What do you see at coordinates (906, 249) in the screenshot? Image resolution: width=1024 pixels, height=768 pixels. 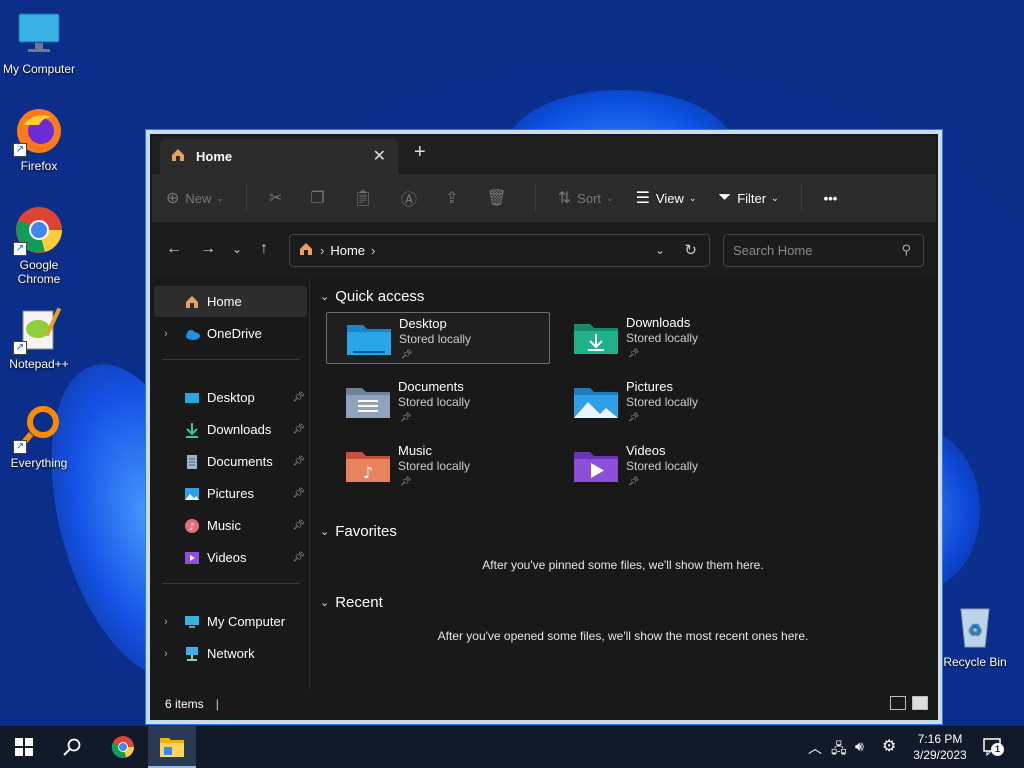 I see `search-icon: ⚲` at bounding box center [906, 249].